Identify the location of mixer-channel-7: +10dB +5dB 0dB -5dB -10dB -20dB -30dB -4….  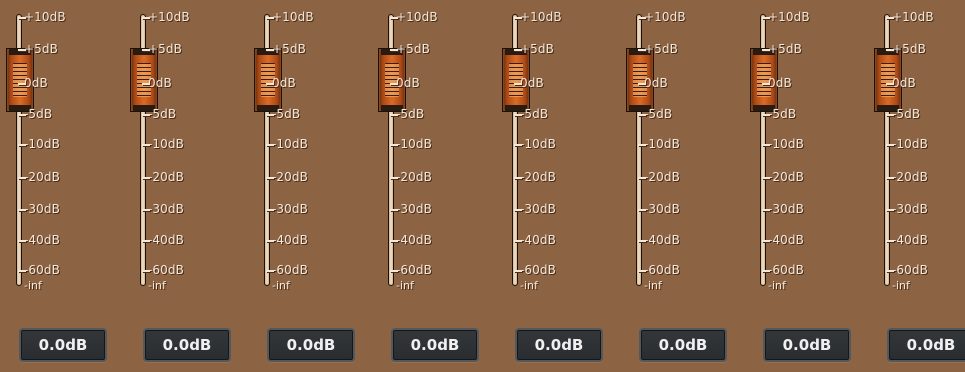
(806, 186).